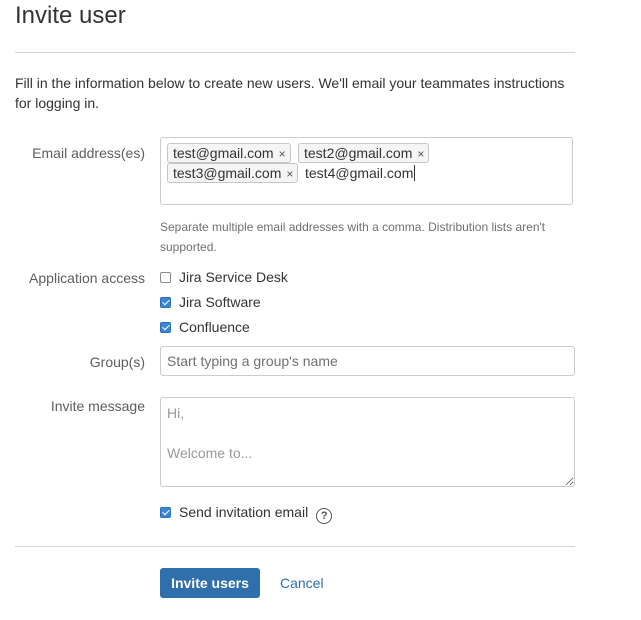 This screenshot has height=620, width=641. Describe the element at coordinates (70, 15) in the screenshot. I see `page-title: Invite user` at that location.